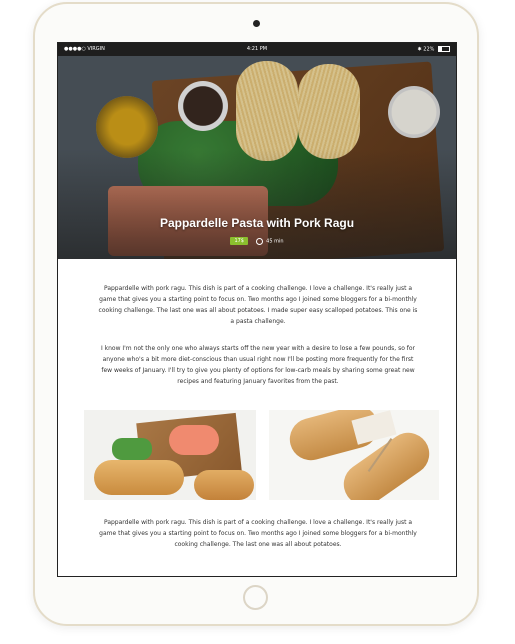 The width and height of the screenshot is (515, 644). I want to click on home-button, so click(255, 597).